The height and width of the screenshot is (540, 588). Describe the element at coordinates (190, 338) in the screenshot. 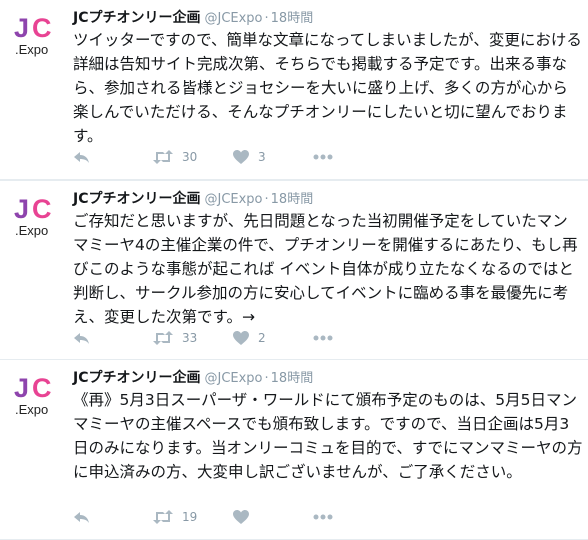

I see `retweet-count: 33` at that location.